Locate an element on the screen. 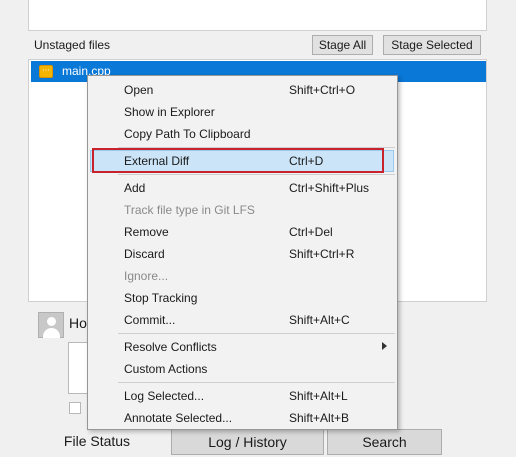 Image resolution: width=516 pixels, height=457 pixels. menu-item-log-selected: Log Selected... Shift+Alt+L is located at coordinates (242, 396).